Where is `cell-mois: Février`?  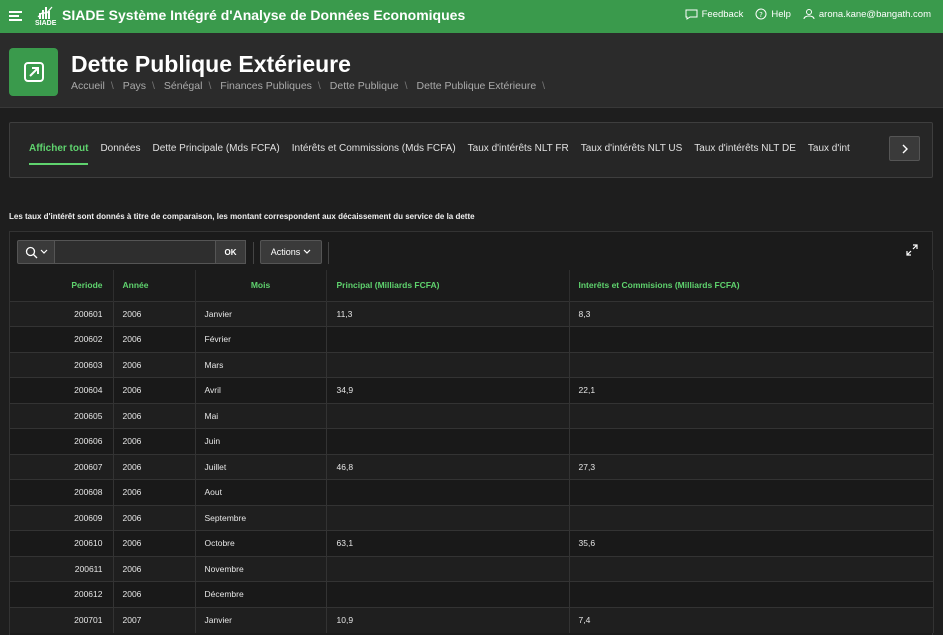
cell-mois: Février is located at coordinates (261, 339).